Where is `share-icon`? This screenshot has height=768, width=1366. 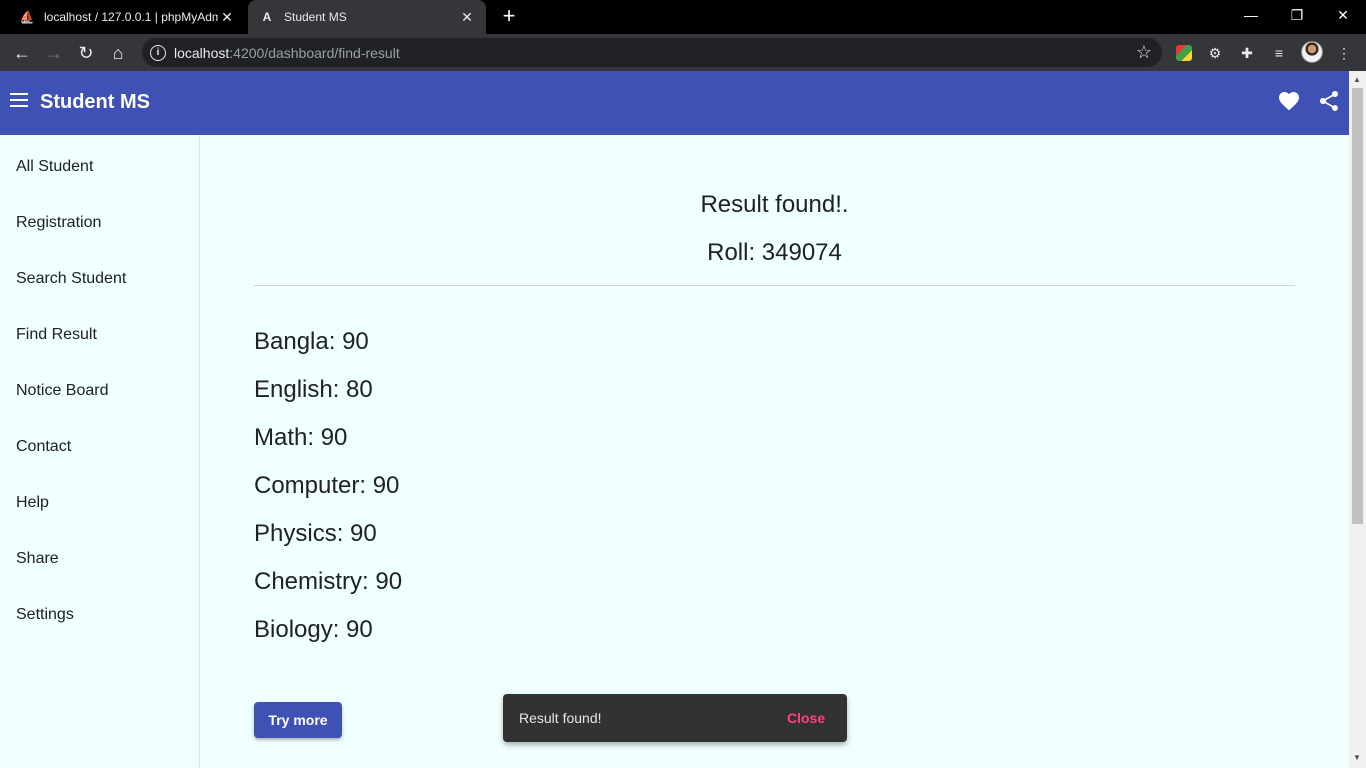 share-icon is located at coordinates (1329, 101).